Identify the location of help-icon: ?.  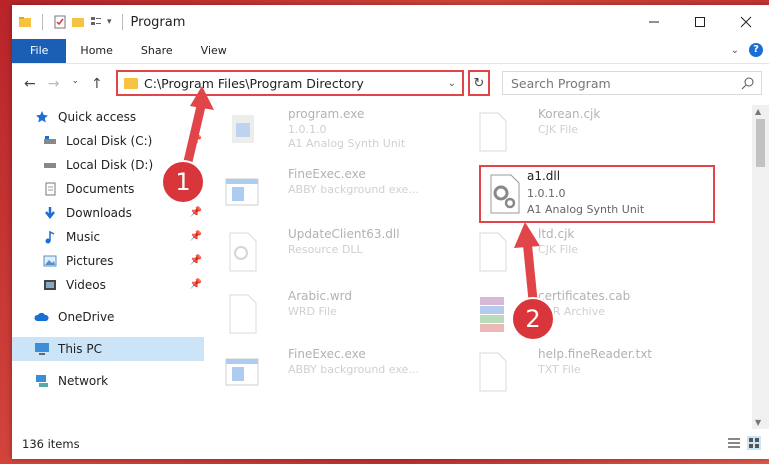
(756, 50).